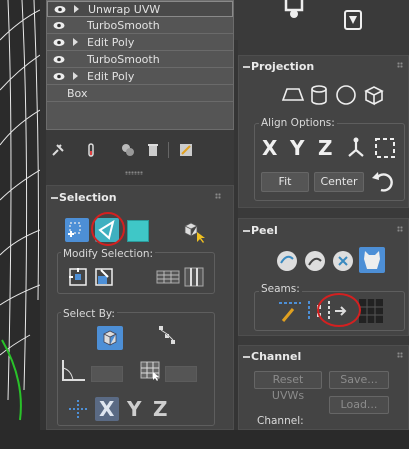 The image size is (409, 449). Describe the element at coordinates (280, 289) in the screenshot. I see `seams-label: Seams:` at that location.